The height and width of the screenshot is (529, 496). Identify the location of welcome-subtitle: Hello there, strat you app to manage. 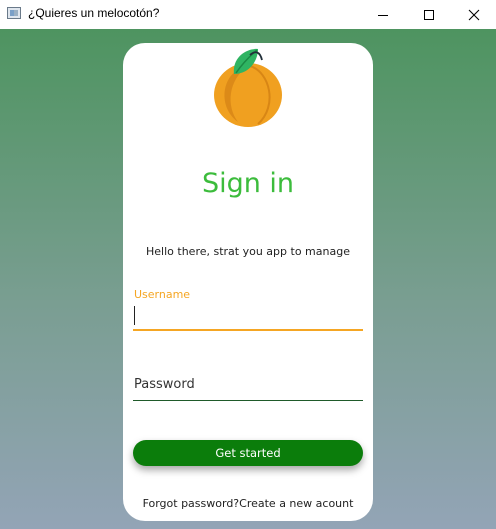
(248, 251).